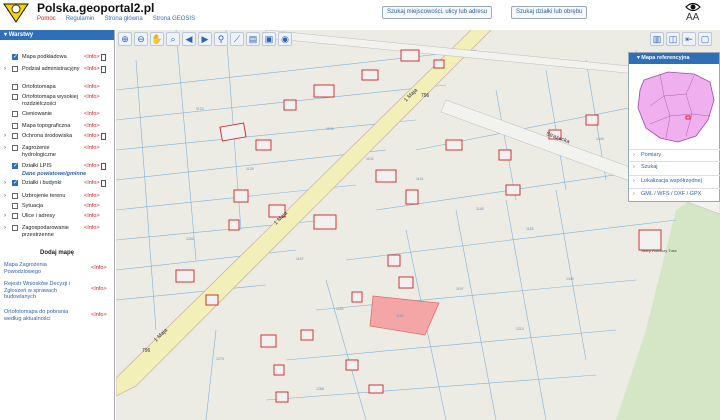 The width and height of the screenshot is (720, 420). I want to click on layers-header: ▾ Warstwy, so click(57, 35).